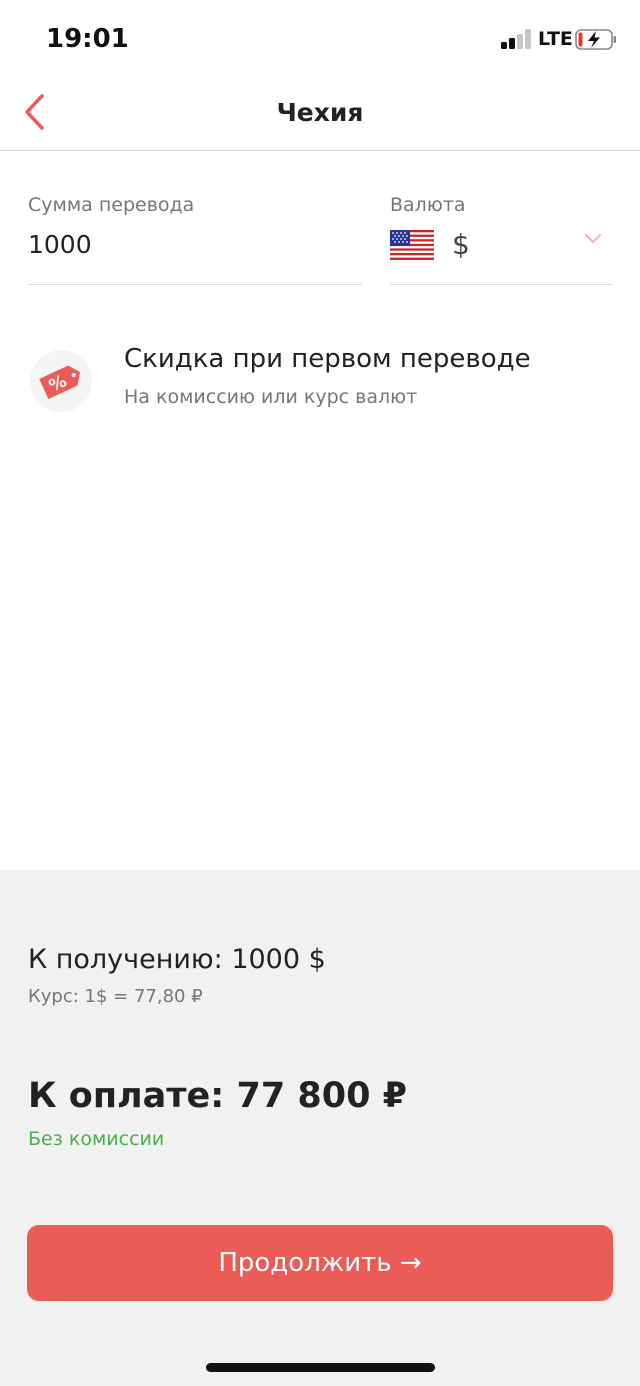 This screenshot has width=640, height=1386. I want to click on discount-tag-icon: %, so click(61, 381).